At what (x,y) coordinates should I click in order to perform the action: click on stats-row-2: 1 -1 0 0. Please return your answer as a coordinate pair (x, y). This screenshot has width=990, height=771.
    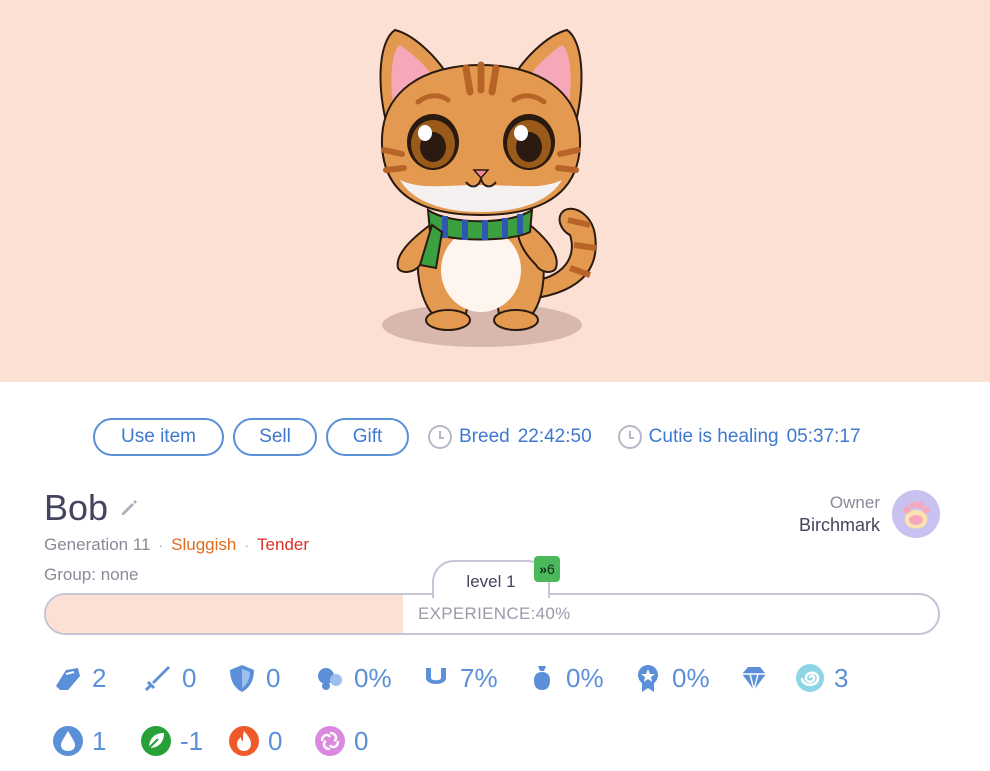
    Looking at the image, I should click on (223, 741).